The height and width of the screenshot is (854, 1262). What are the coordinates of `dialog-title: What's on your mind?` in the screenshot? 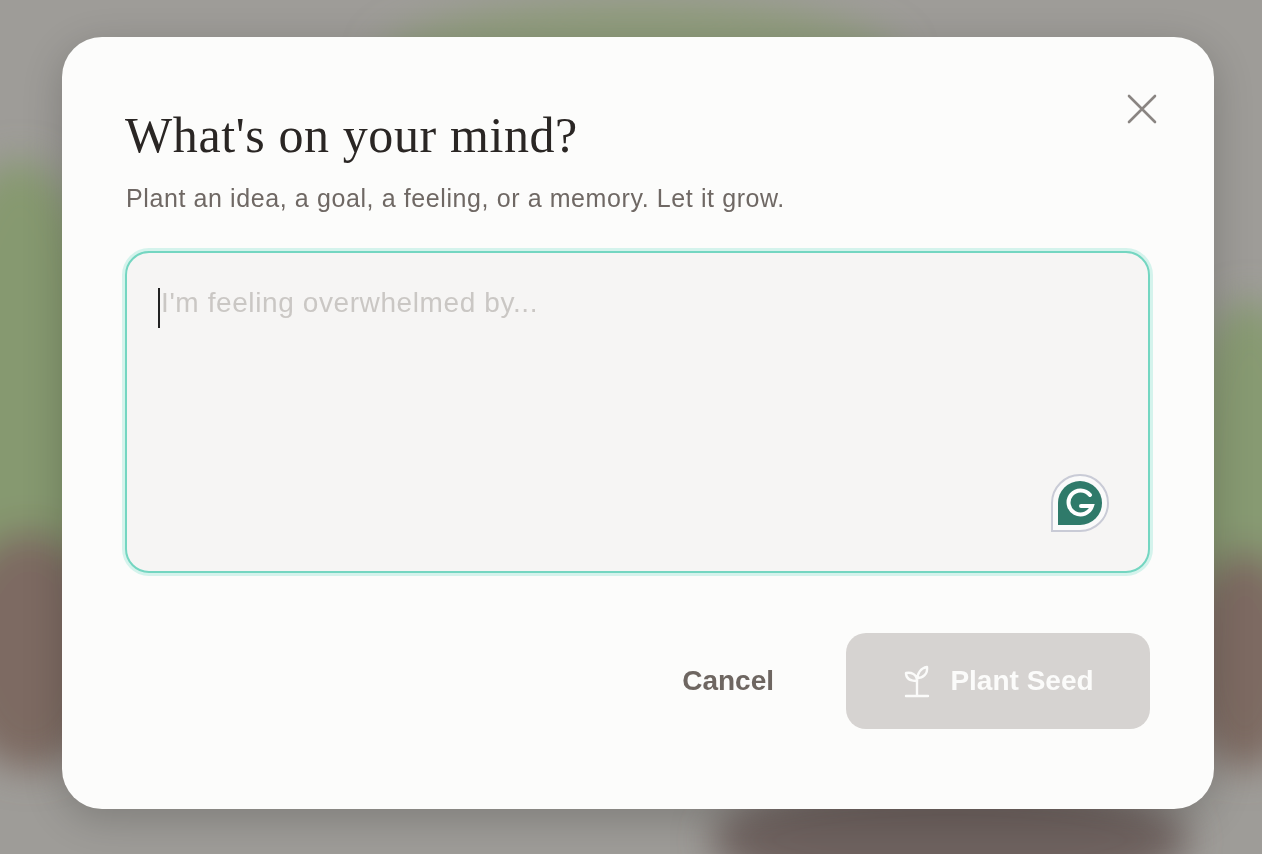 It's located at (351, 135).